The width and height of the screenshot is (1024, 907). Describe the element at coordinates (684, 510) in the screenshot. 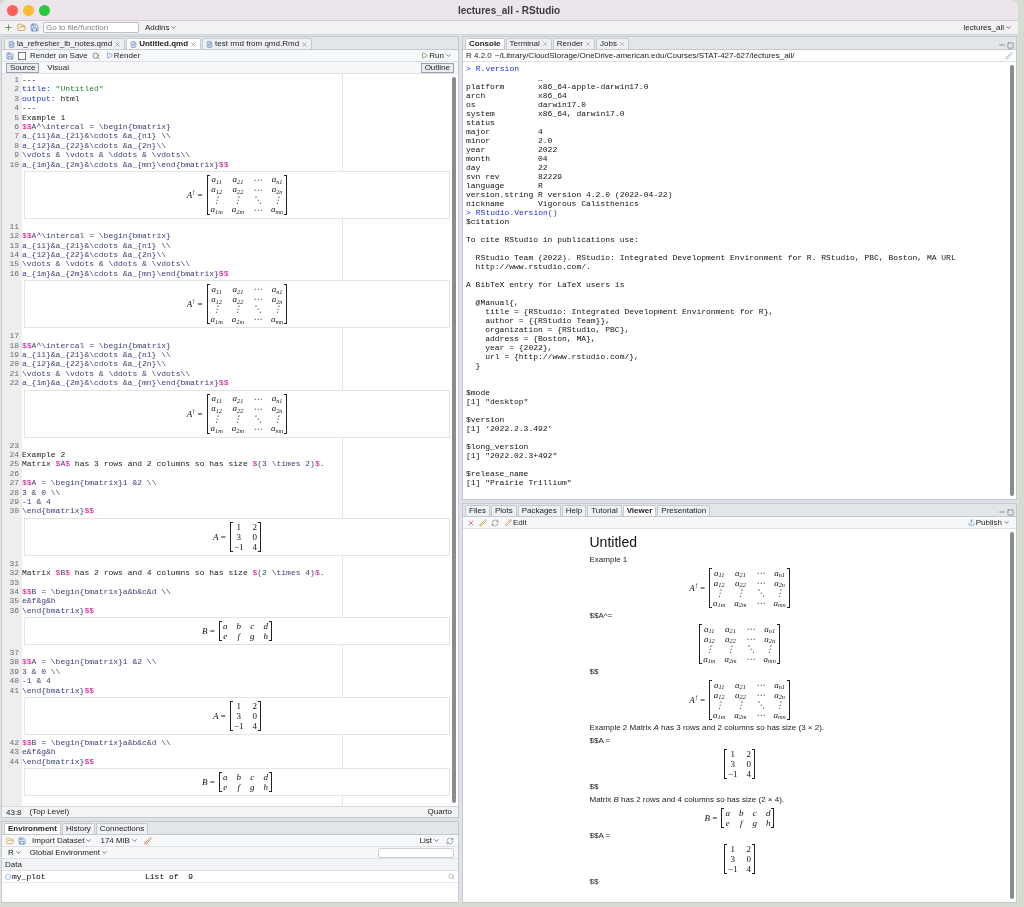

I see `pane-tab: Presentation` at that location.